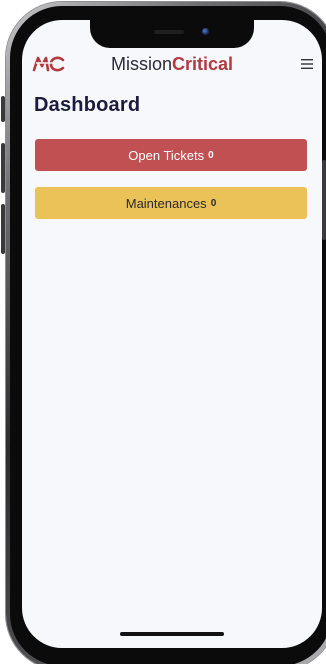 The image size is (326, 664). Describe the element at coordinates (166, 203) in the screenshot. I see `maintenances-label: Maintenances` at that location.